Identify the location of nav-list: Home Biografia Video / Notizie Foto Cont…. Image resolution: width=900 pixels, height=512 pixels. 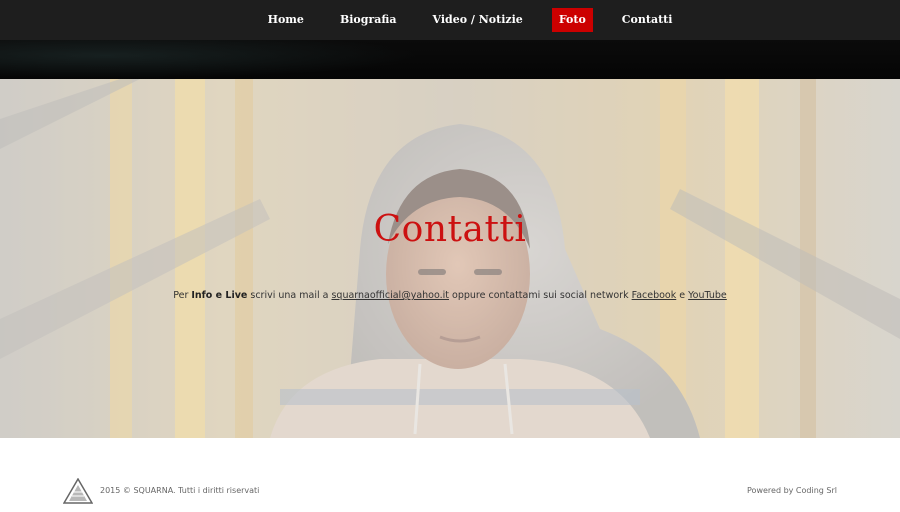
(470, 20).